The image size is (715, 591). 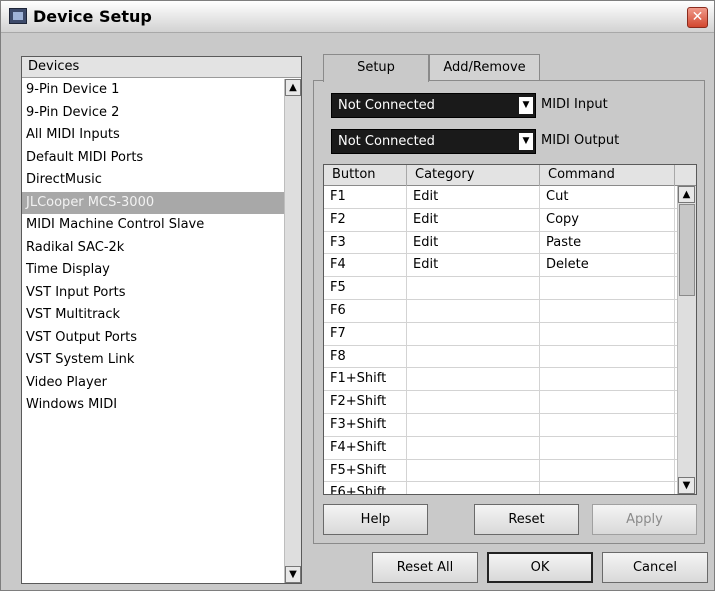 I want to click on list-item: Default MIDI Ports, so click(x=153, y=158).